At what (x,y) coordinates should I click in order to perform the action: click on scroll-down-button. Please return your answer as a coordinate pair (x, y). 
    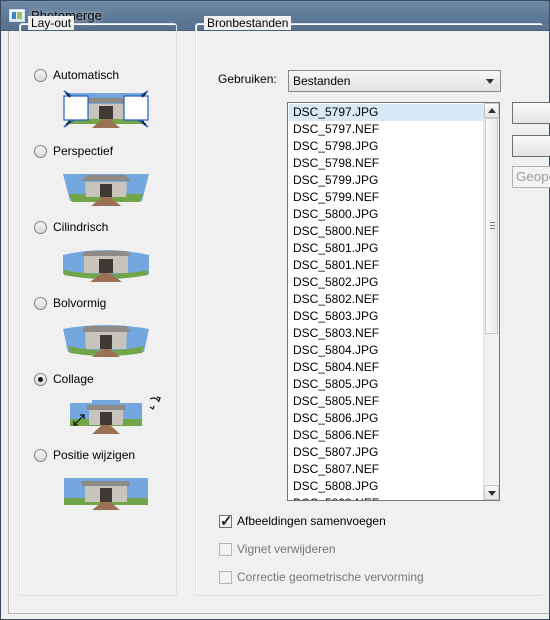
    Looking at the image, I should click on (491, 492).